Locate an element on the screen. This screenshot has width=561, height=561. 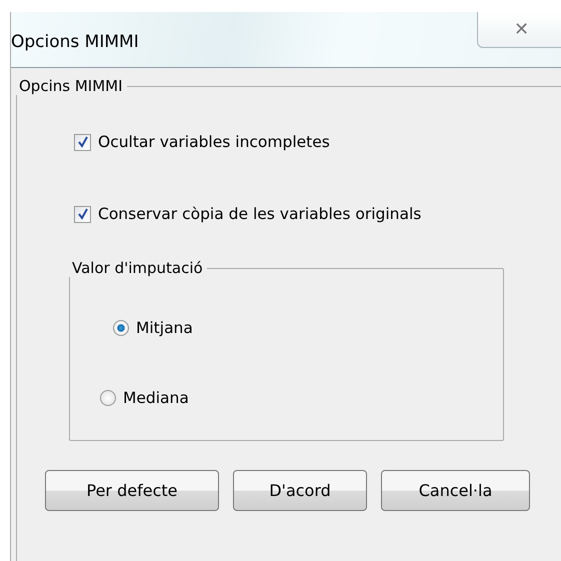
radio-label: Mitjana is located at coordinates (164, 328).